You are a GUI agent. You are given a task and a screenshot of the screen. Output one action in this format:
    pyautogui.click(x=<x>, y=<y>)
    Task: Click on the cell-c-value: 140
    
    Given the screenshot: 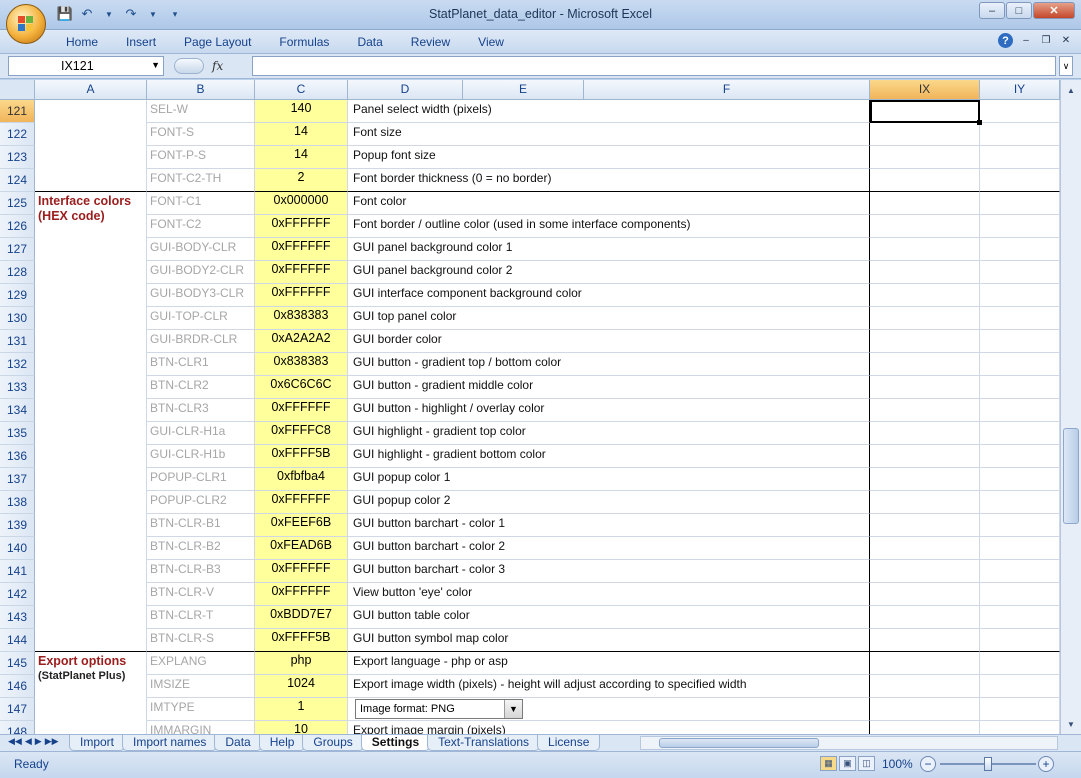 What is the action you would take?
    pyautogui.click(x=301, y=111)
    